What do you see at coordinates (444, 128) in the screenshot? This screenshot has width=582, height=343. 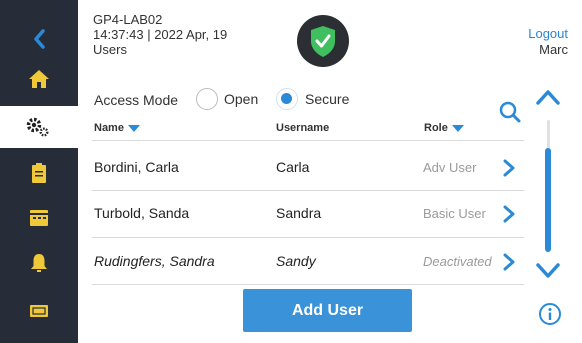 I see `column-header-role: Role` at bounding box center [444, 128].